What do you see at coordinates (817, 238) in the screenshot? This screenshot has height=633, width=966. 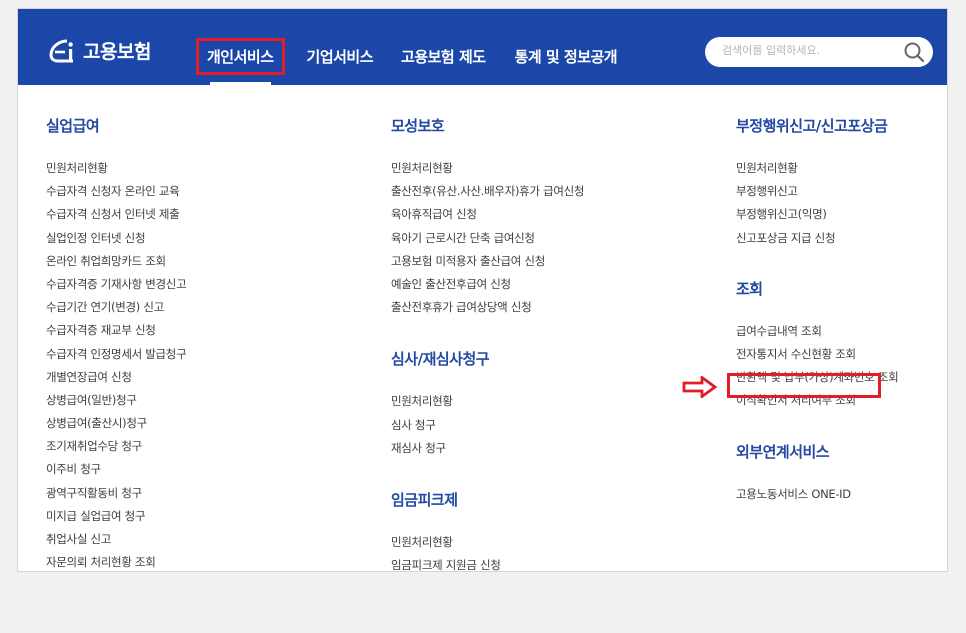 I see `menu-link: 신고포상금 지급 신청` at bounding box center [817, 238].